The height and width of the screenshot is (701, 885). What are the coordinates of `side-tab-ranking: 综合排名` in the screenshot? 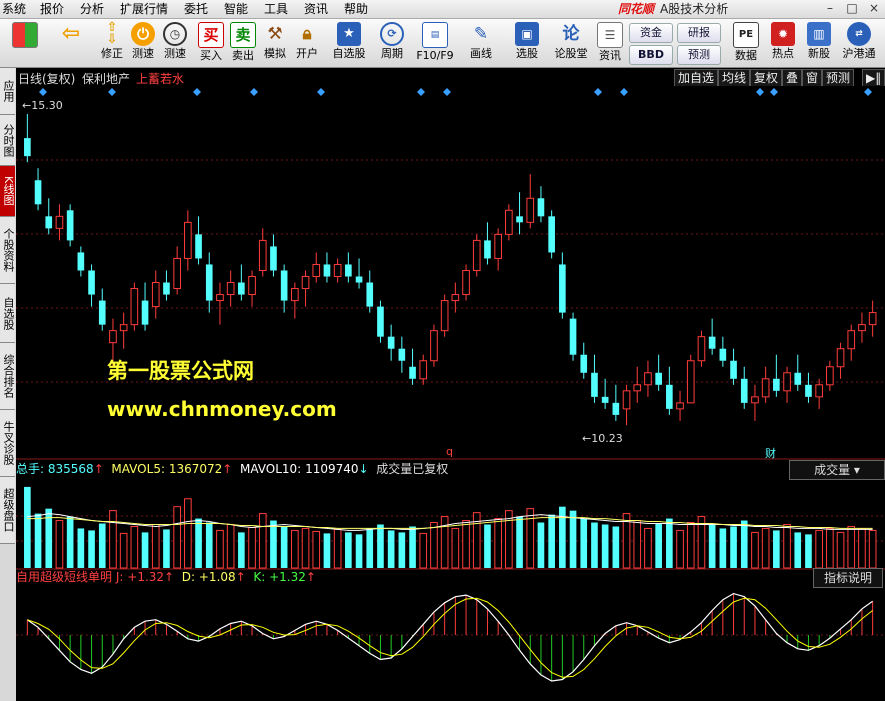 It's located at (7, 376).